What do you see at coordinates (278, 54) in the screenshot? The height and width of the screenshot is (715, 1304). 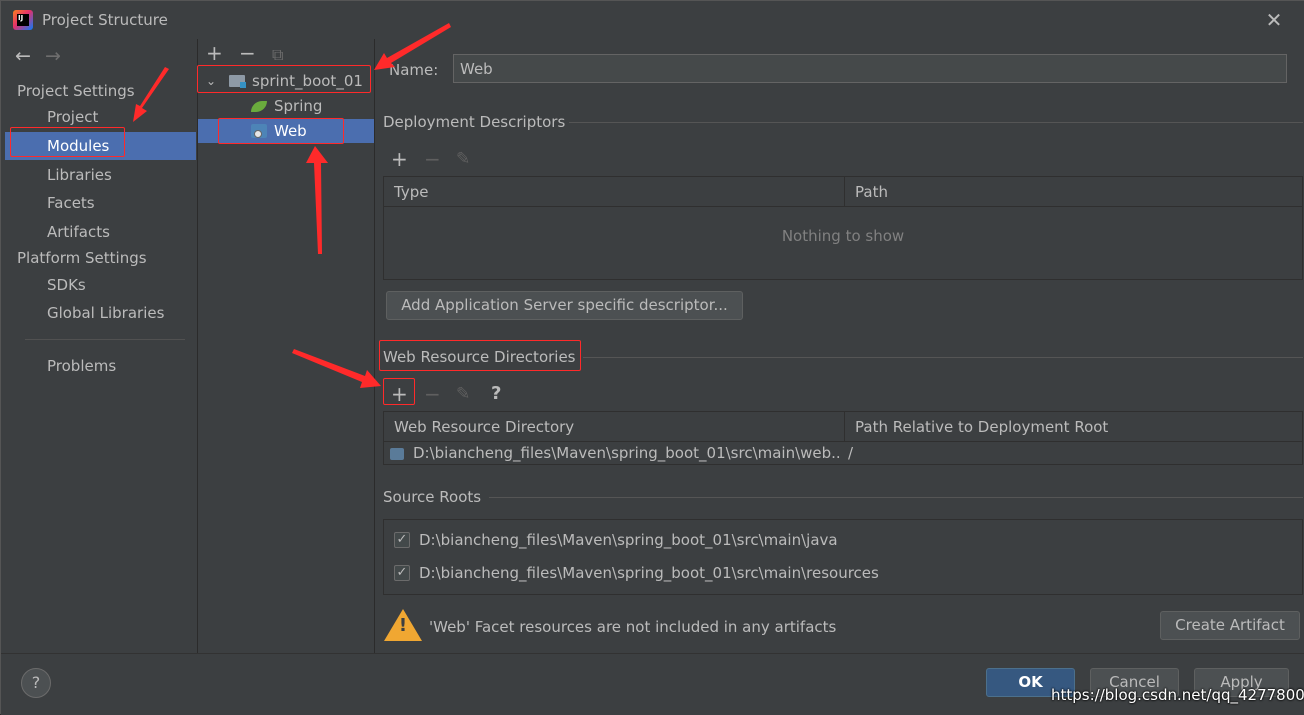 I see `copy-module-icon: ⧉` at bounding box center [278, 54].